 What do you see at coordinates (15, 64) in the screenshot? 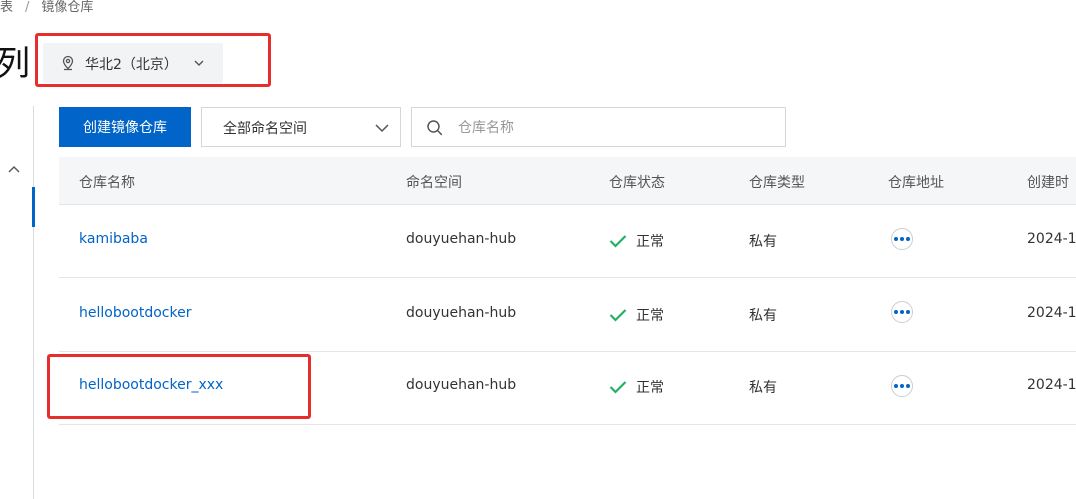
I see `page-title: 列` at bounding box center [15, 64].